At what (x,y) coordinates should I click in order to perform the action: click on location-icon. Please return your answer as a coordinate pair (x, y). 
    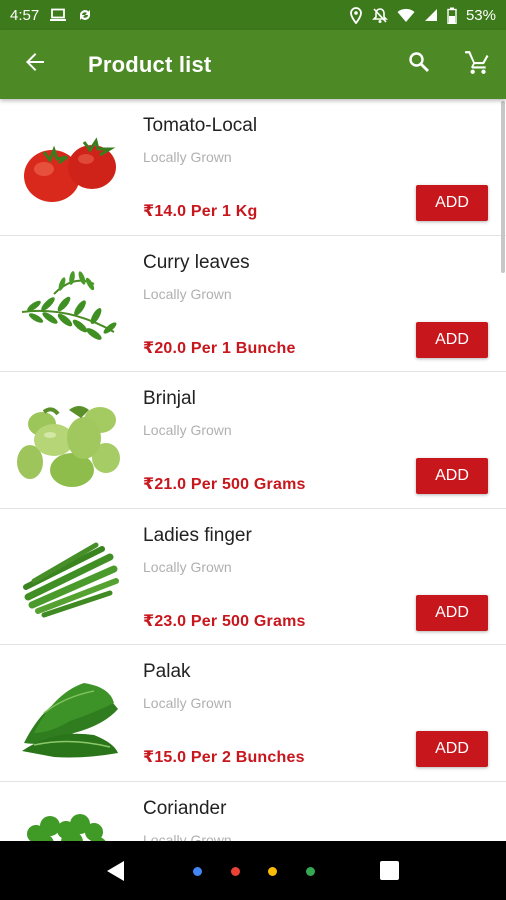
    Looking at the image, I should click on (356, 15).